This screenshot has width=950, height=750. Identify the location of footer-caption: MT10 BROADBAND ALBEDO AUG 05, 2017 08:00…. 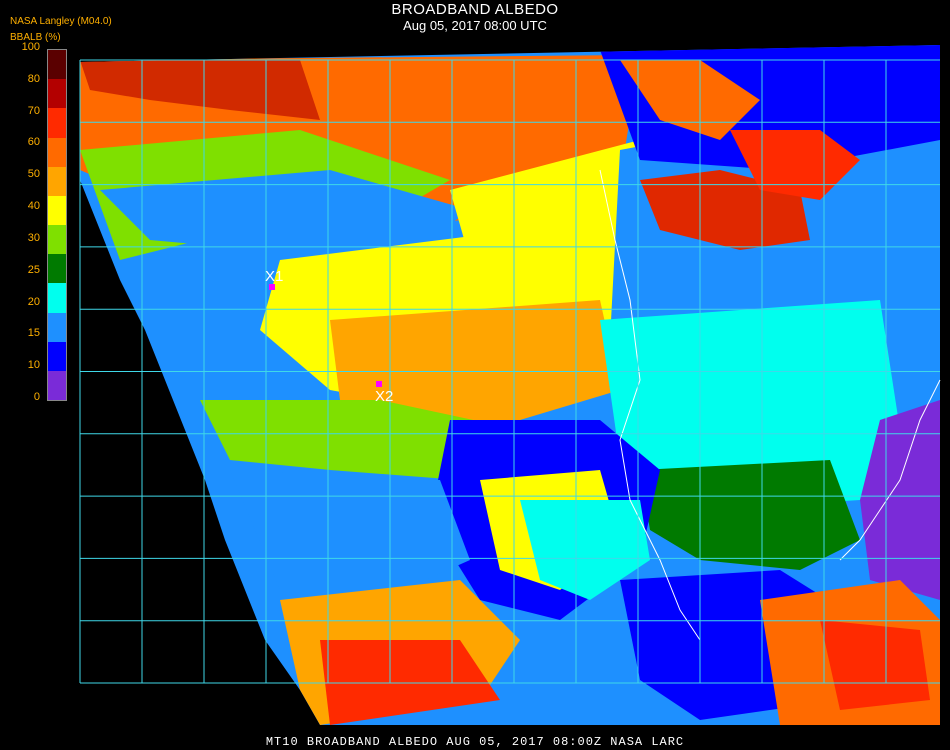
(475, 742).